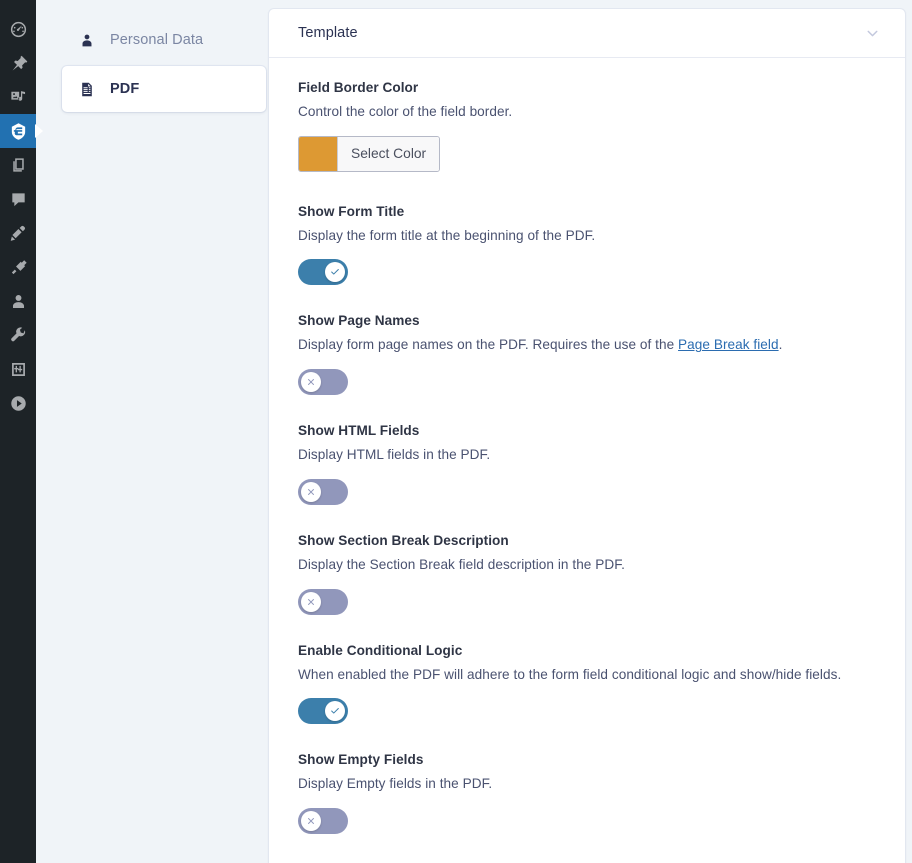  I want to click on rail-item-comments, so click(18, 199).